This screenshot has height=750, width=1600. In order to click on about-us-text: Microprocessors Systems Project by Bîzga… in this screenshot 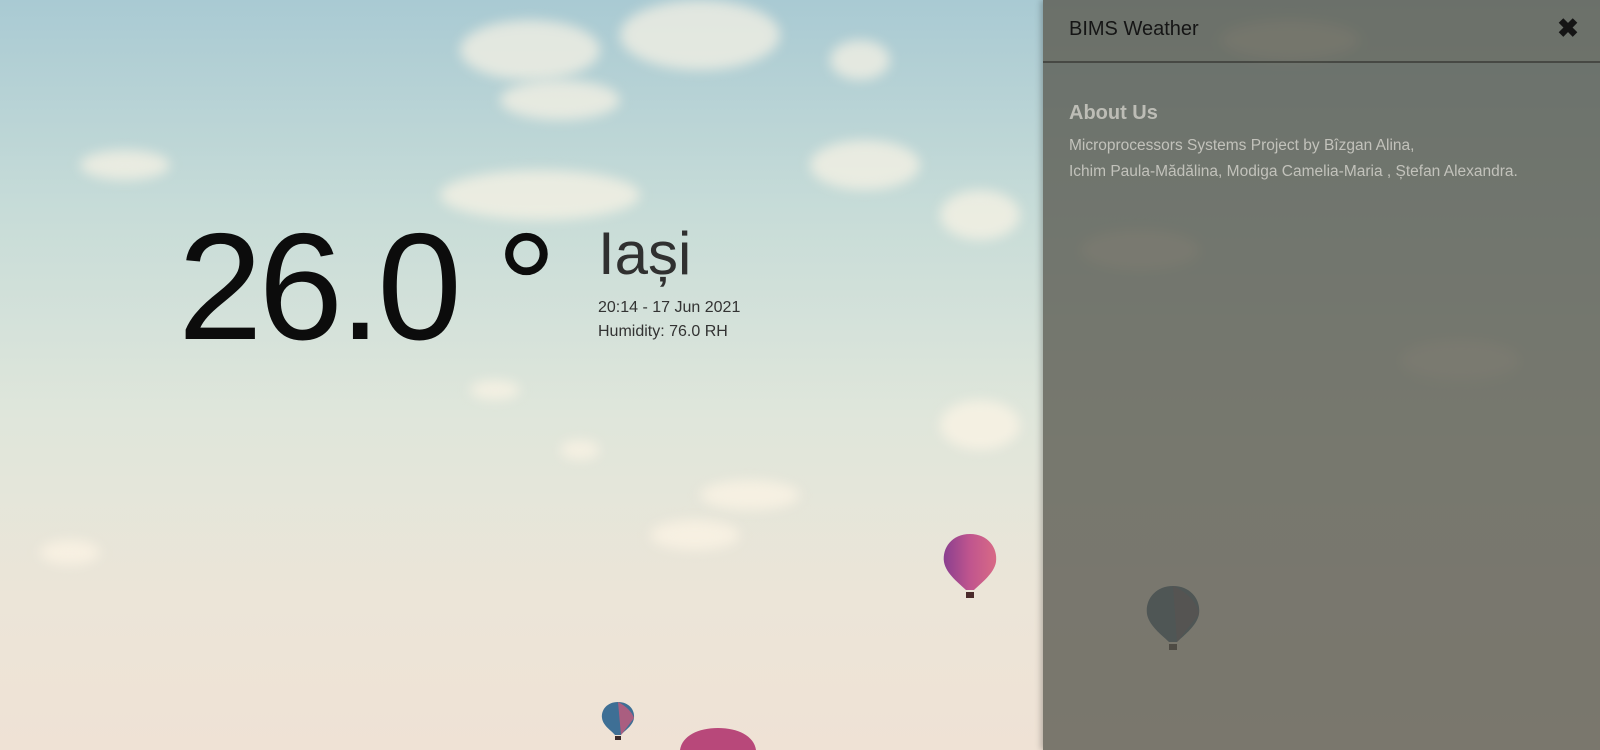, I will do `click(1329, 159)`.